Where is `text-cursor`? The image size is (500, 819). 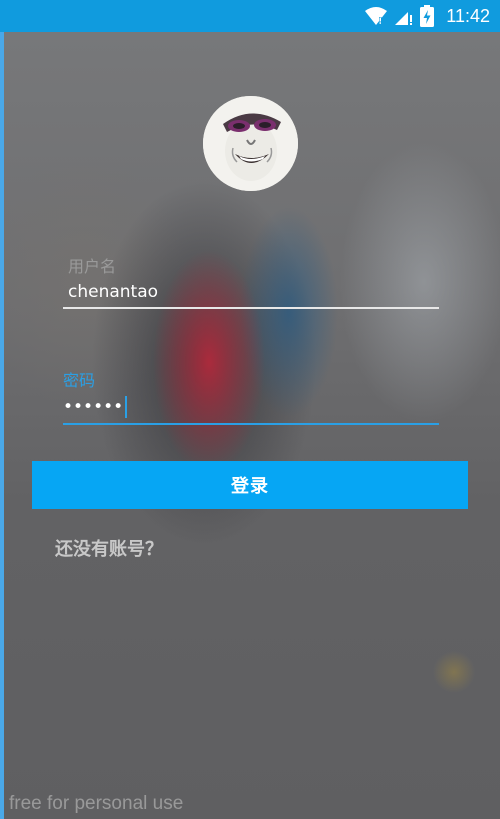
text-cursor is located at coordinates (126, 407).